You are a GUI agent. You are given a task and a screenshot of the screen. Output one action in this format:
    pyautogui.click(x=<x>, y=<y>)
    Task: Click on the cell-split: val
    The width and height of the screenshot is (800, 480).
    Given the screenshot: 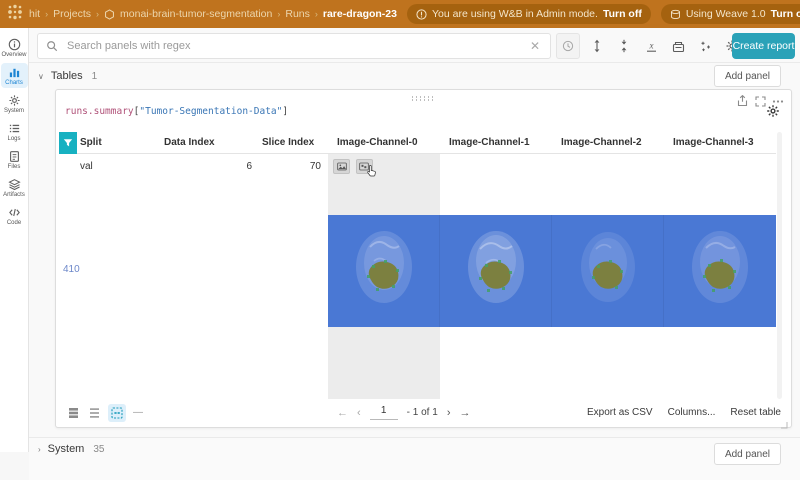 What is the action you would take?
    pyautogui.click(x=86, y=166)
    